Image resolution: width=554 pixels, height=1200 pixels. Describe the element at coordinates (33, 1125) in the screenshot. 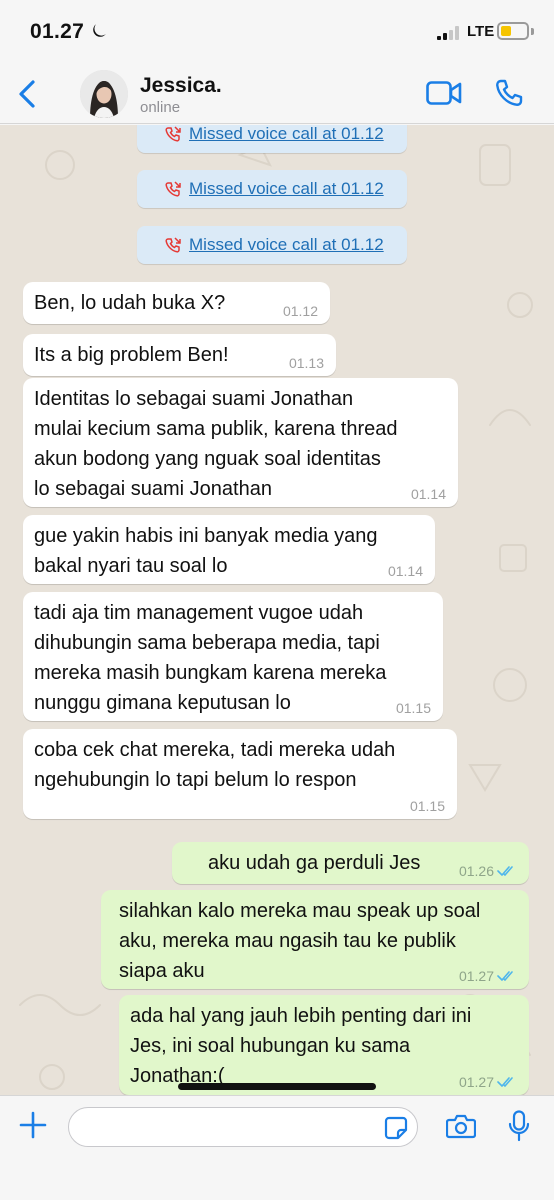

I see `plus-icon` at that location.